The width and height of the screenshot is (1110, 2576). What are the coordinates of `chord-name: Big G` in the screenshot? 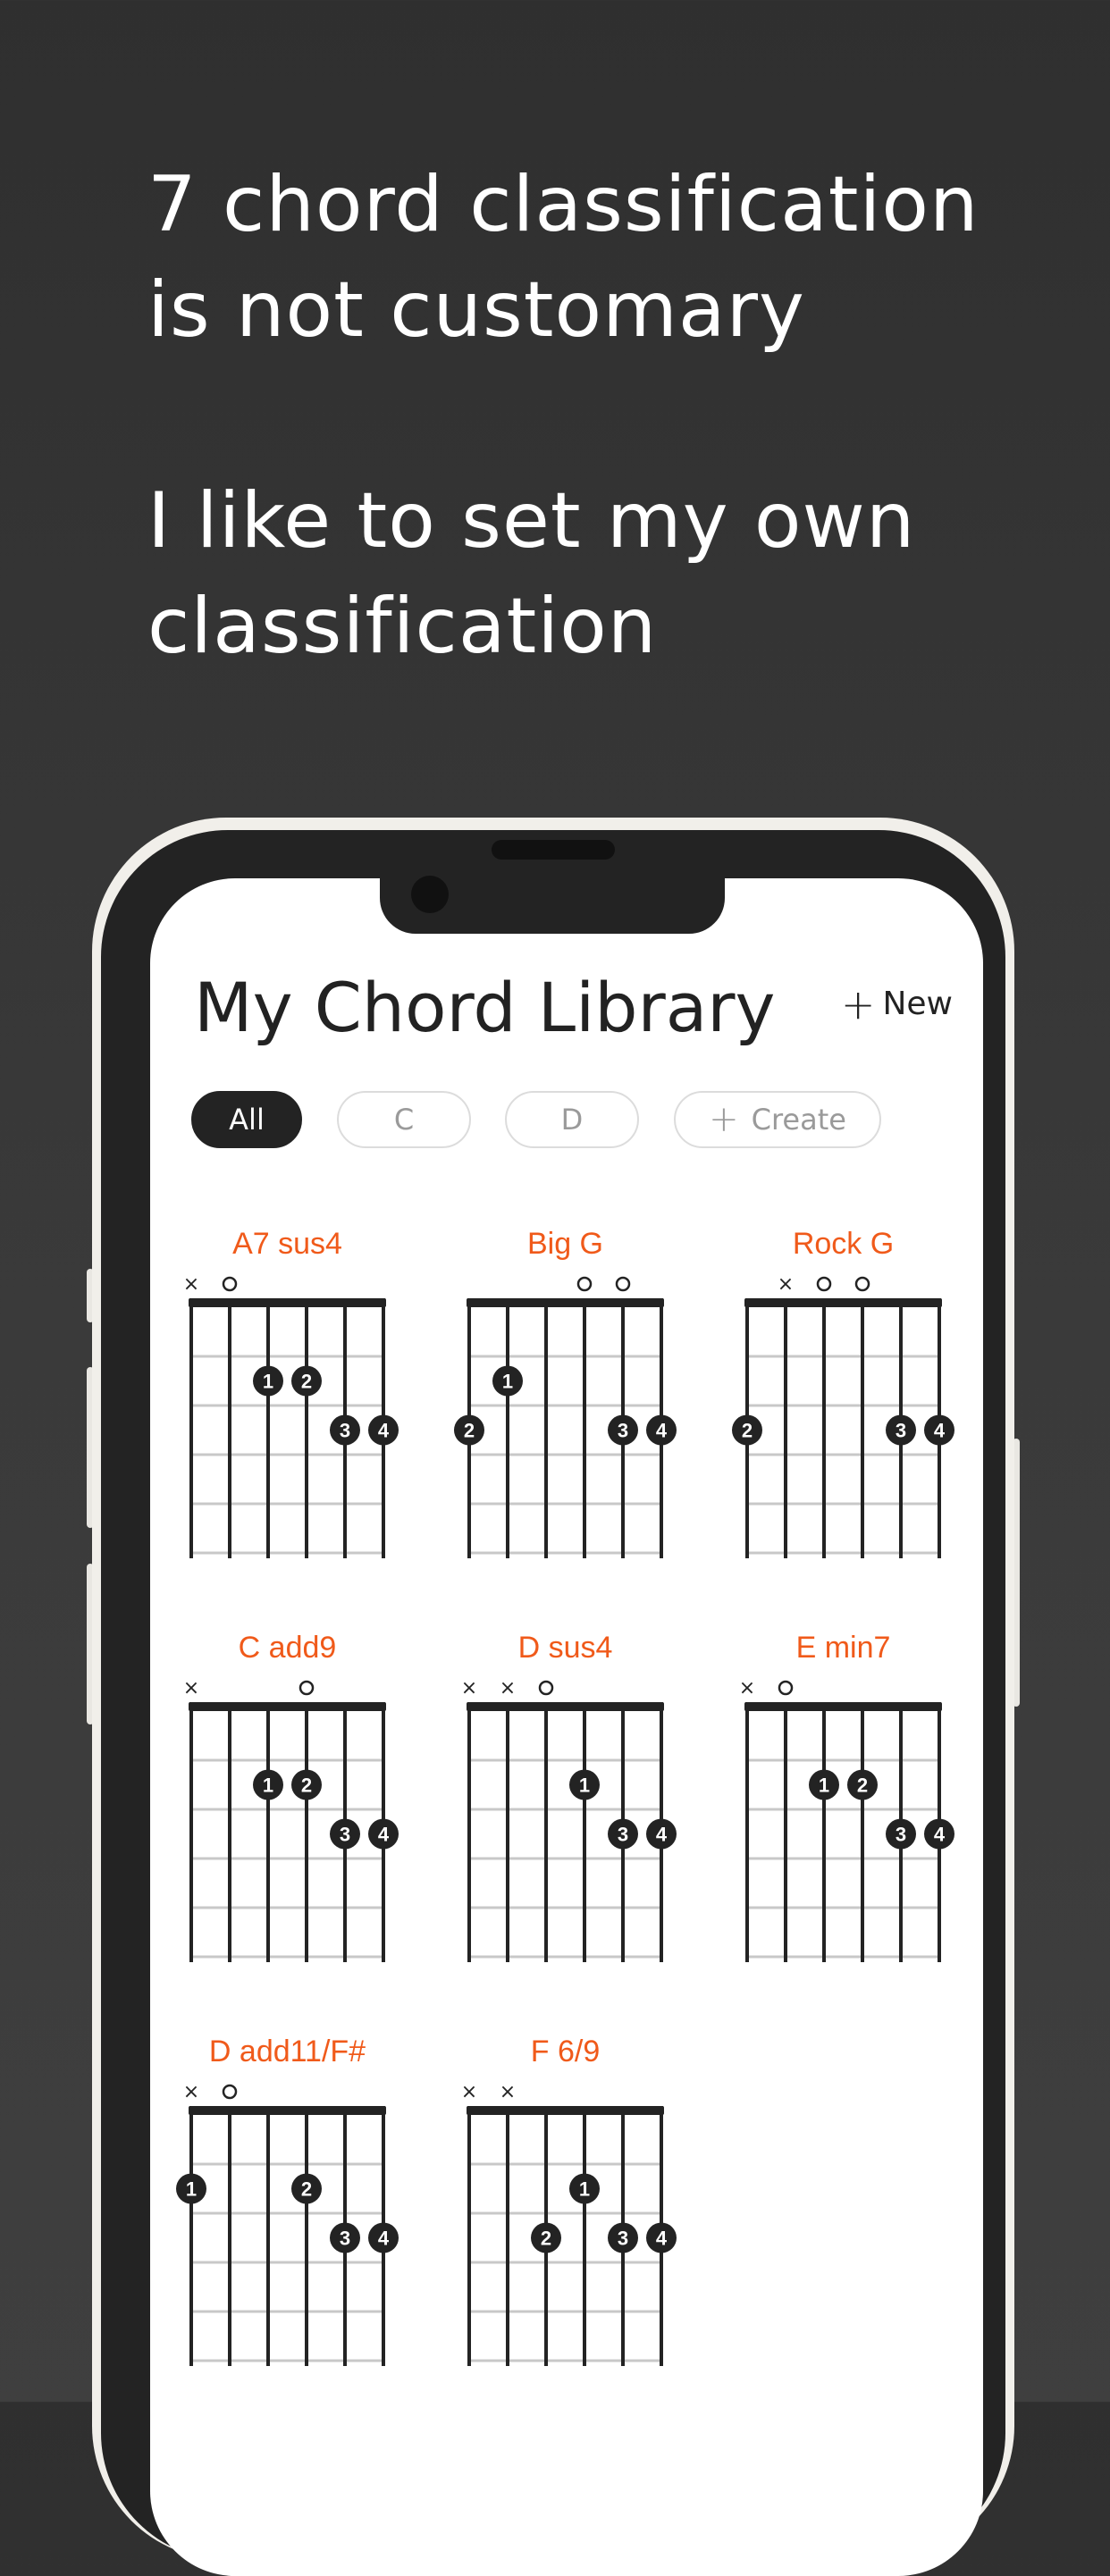 It's located at (565, 1244).